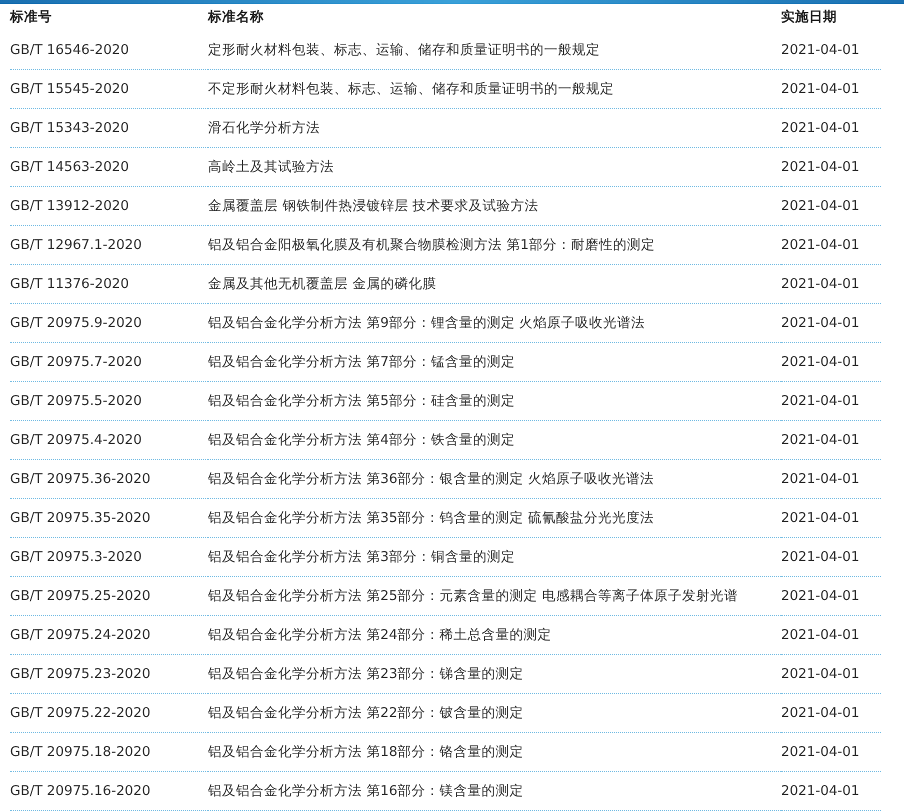 Image resolution: width=904 pixels, height=812 pixels. Describe the element at coordinates (109, 791) in the screenshot. I see `table-cell: GB/T 20975.16-2020` at that location.